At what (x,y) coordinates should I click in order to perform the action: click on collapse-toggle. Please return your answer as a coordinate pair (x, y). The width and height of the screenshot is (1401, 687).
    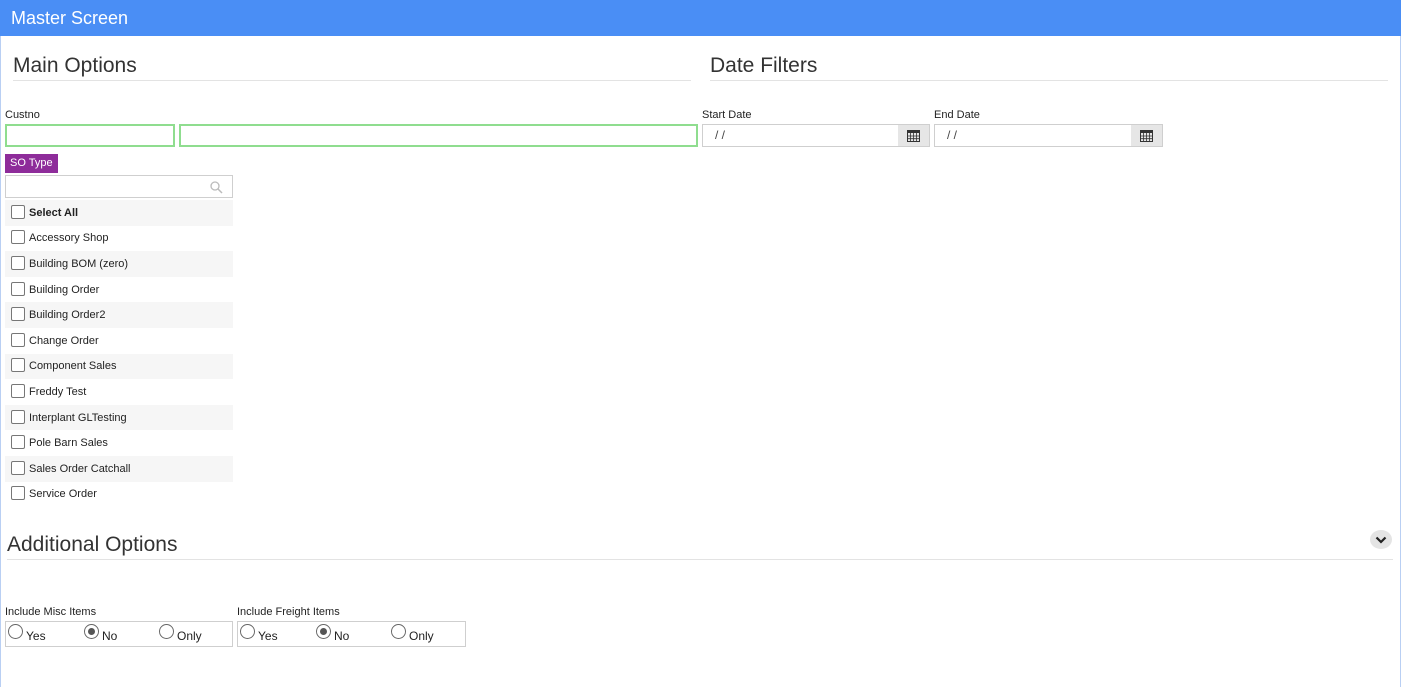
    Looking at the image, I should click on (1381, 539).